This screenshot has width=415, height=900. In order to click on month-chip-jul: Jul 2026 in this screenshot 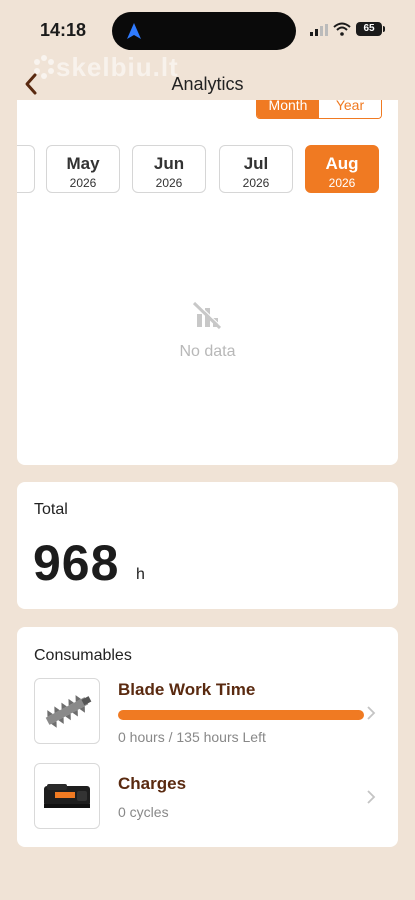, I will do `click(256, 169)`.